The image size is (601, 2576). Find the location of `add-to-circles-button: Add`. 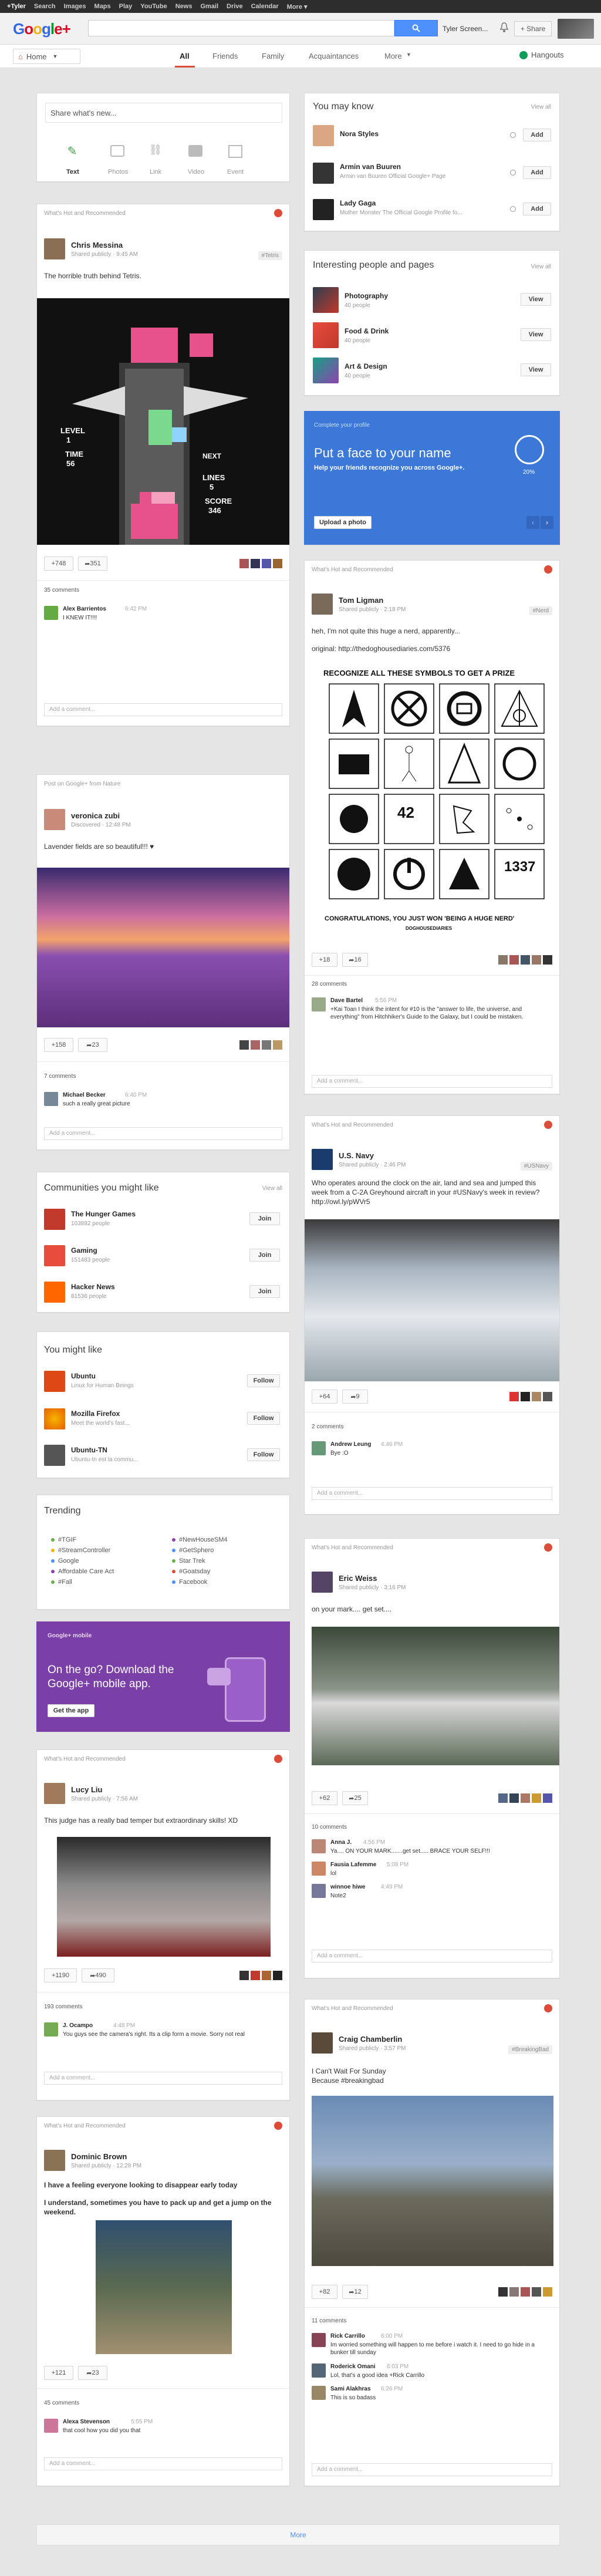

add-to-circles-button: Add is located at coordinates (537, 209).